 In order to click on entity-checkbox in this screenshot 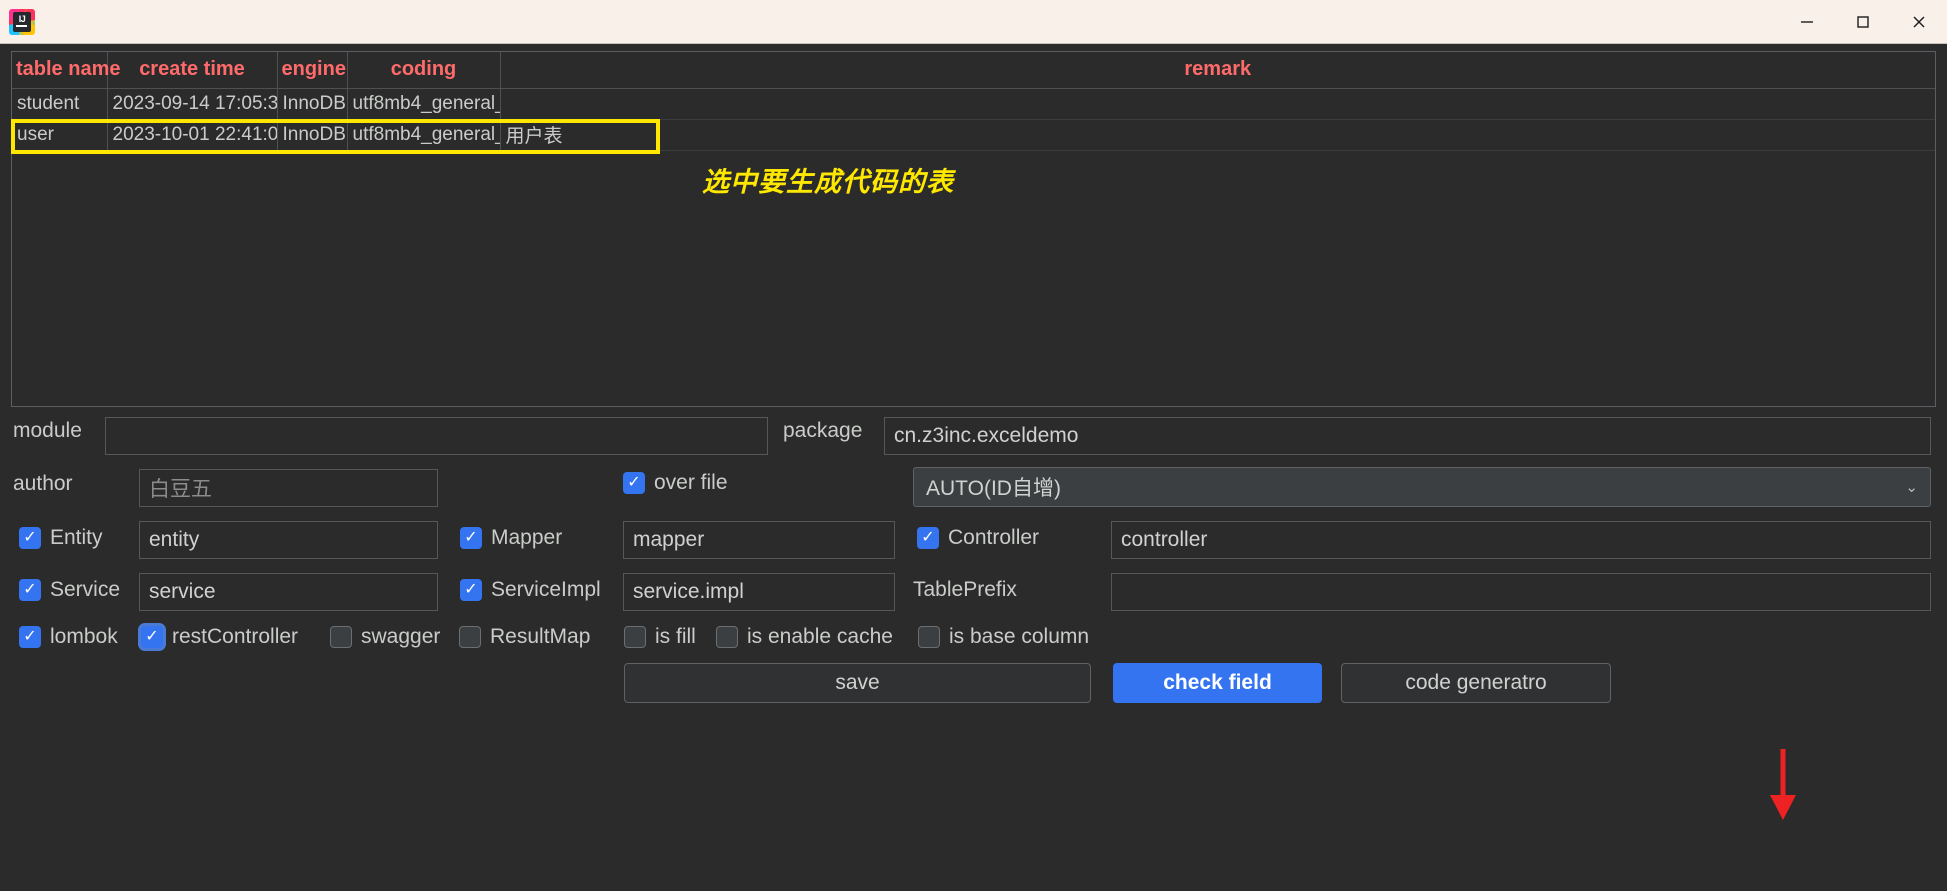, I will do `click(30, 538)`.